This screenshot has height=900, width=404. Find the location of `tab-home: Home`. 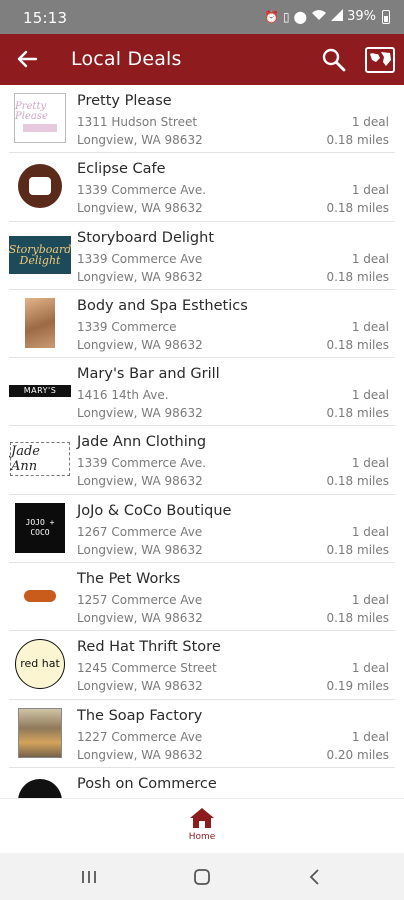

tab-home: Home is located at coordinates (202, 828).